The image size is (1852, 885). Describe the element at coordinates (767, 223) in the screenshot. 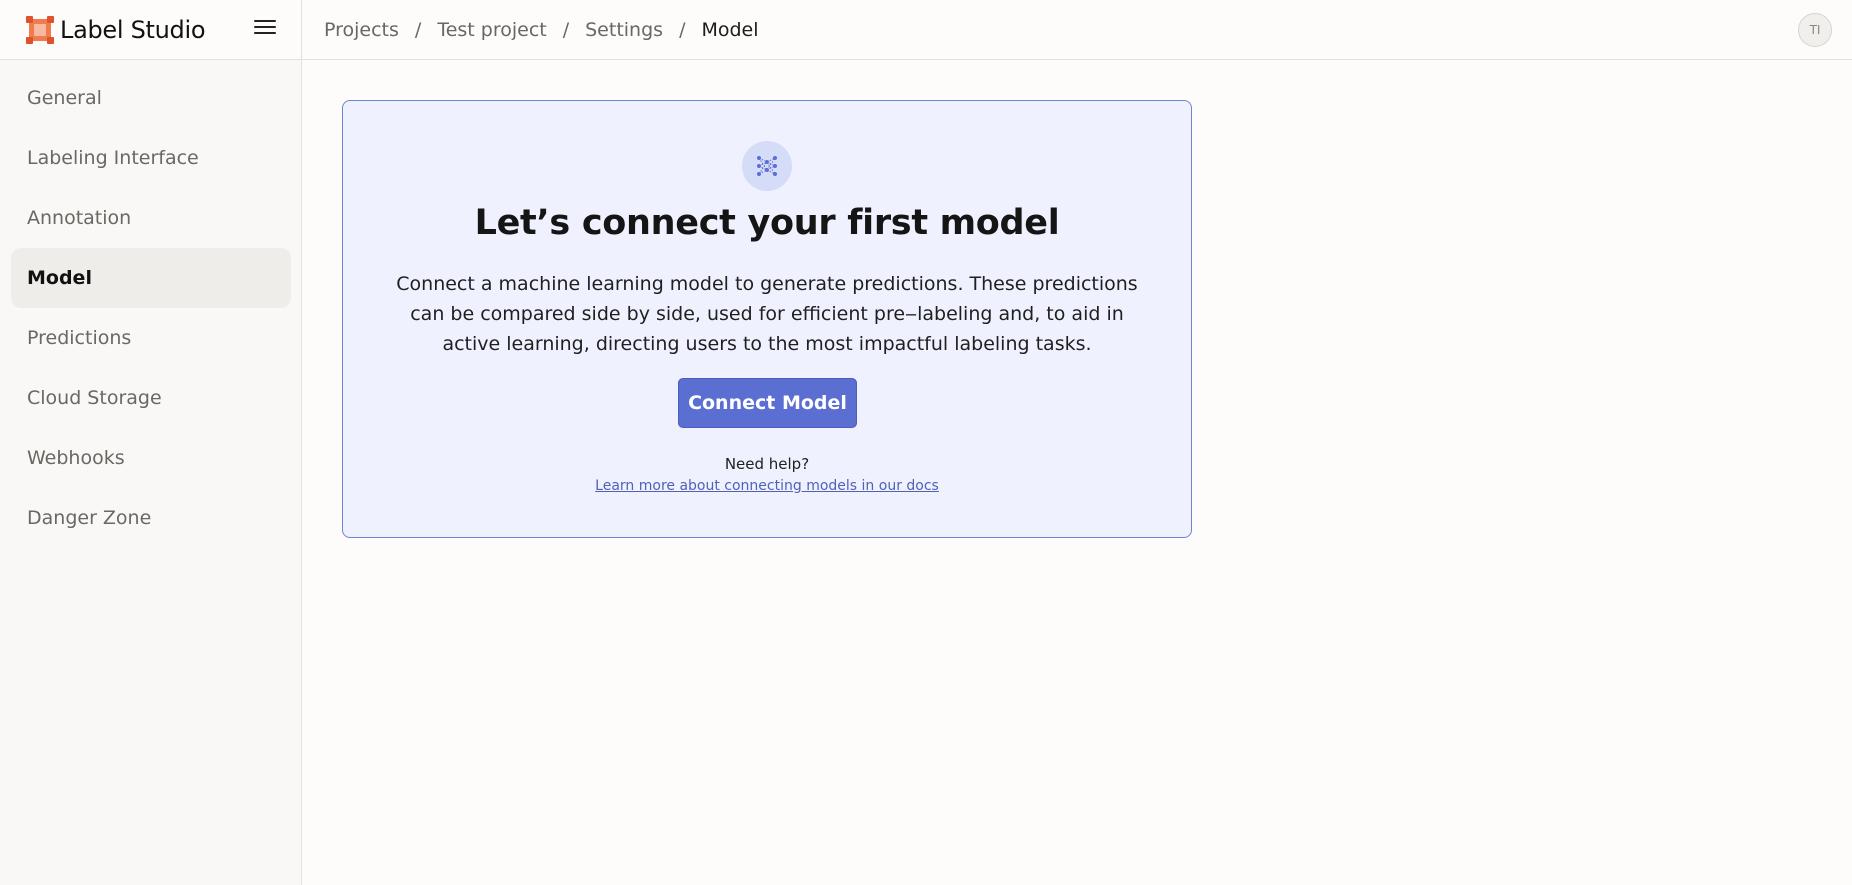

I see `card-title: Let’s connect your first model` at that location.